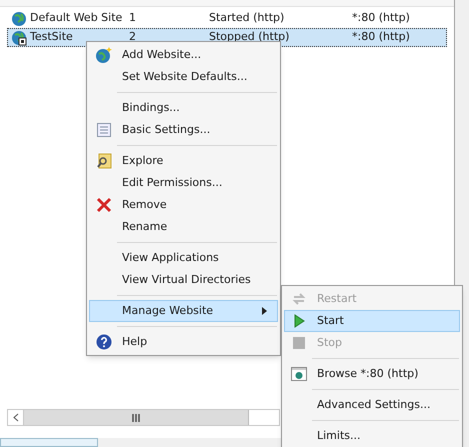 The width and height of the screenshot is (469, 447). I want to click on refresh-arrows-icon, so click(299, 299).